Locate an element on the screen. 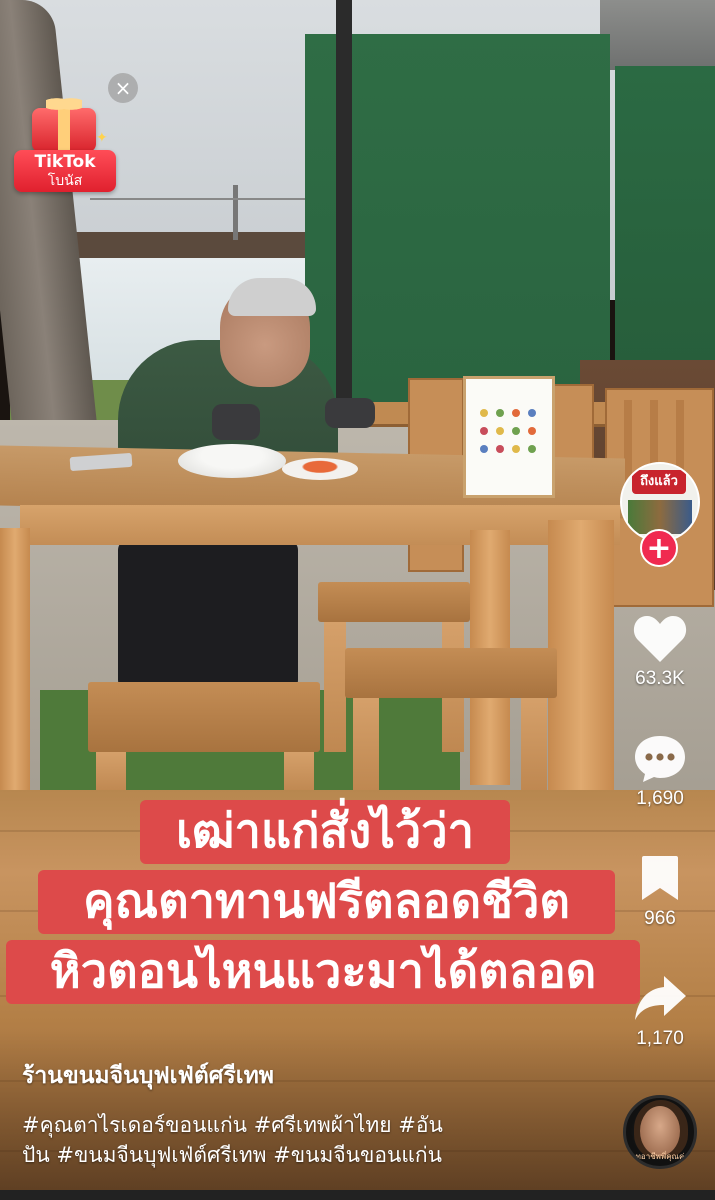 The height and width of the screenshot is (1200, 715). avatar-banner-text: ถึงแล้ว is located at coordinates (659, 482).